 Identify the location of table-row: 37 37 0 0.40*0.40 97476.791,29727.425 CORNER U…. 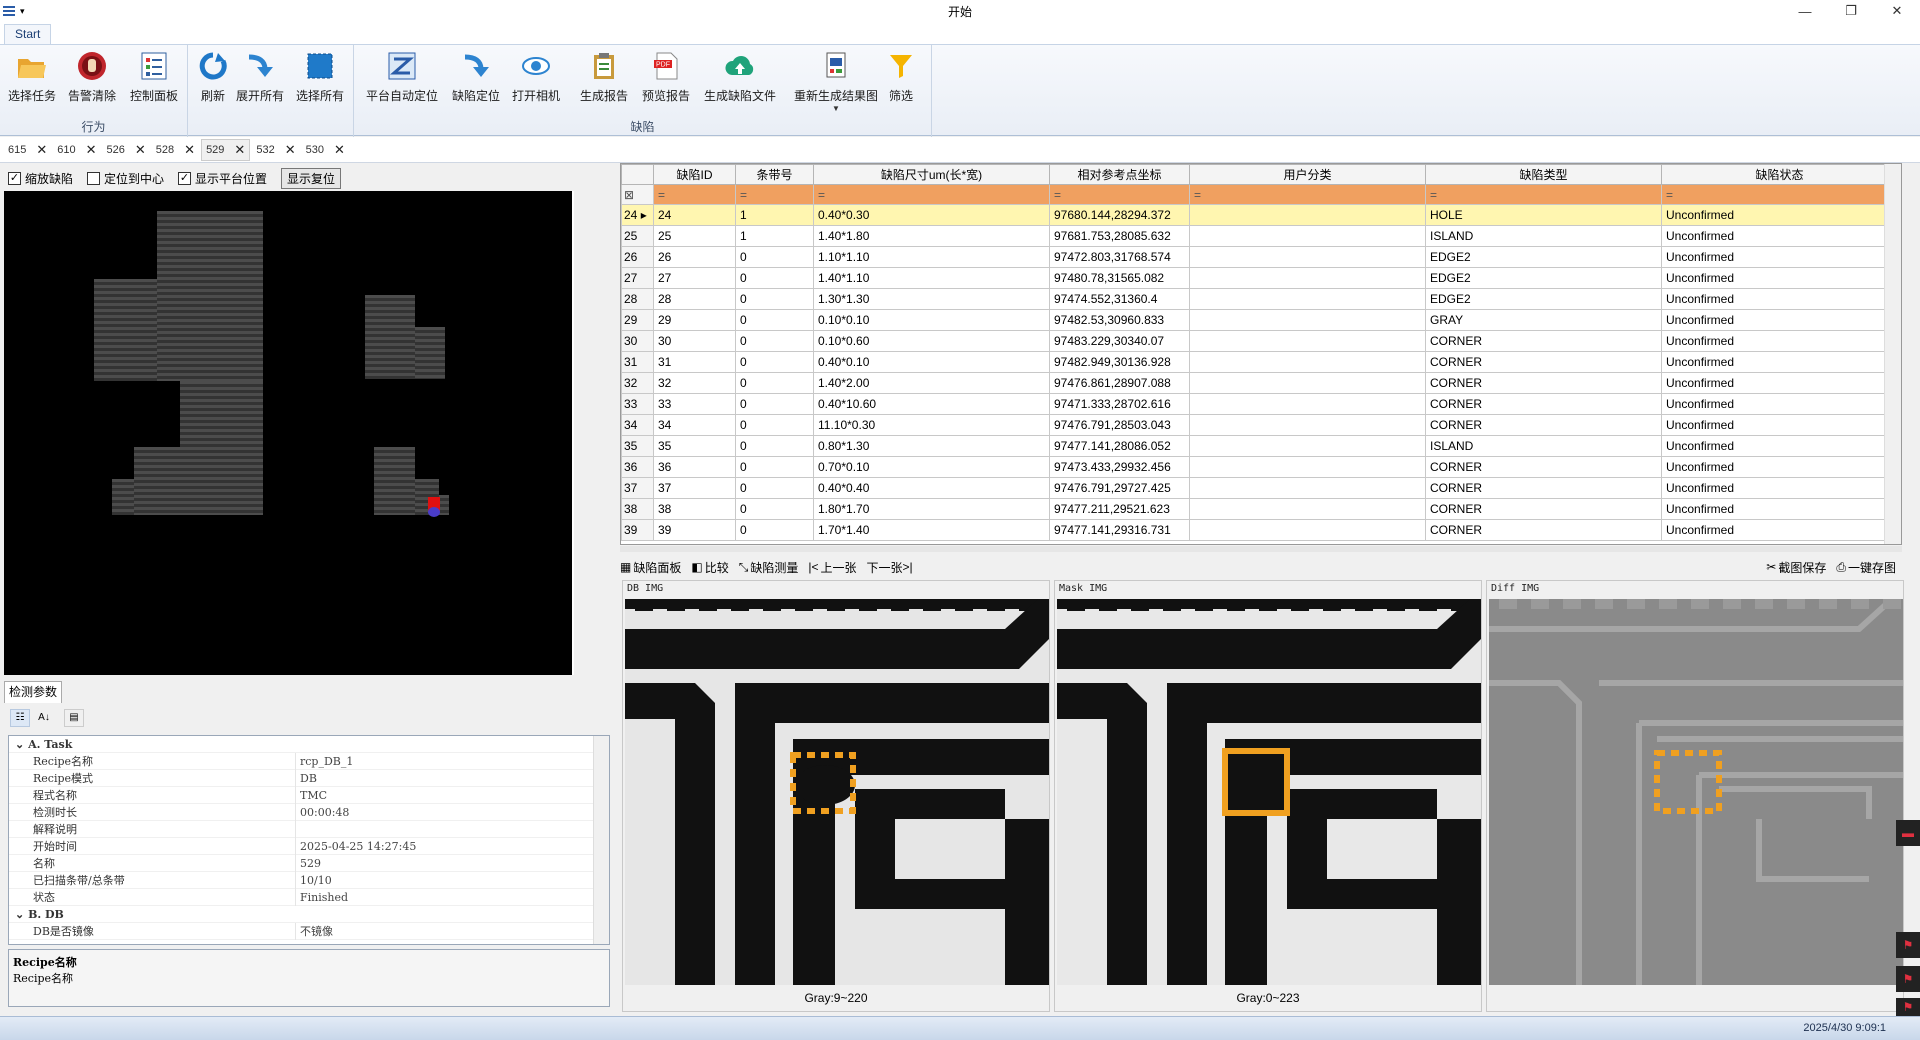
(1259, 488).